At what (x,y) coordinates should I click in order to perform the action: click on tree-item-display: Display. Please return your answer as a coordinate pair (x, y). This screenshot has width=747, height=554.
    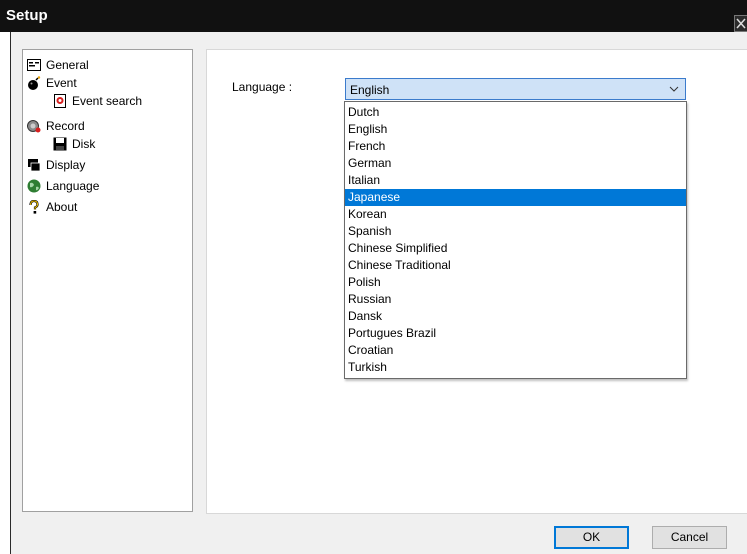
    Looking at the image, I should click on (56, 165).